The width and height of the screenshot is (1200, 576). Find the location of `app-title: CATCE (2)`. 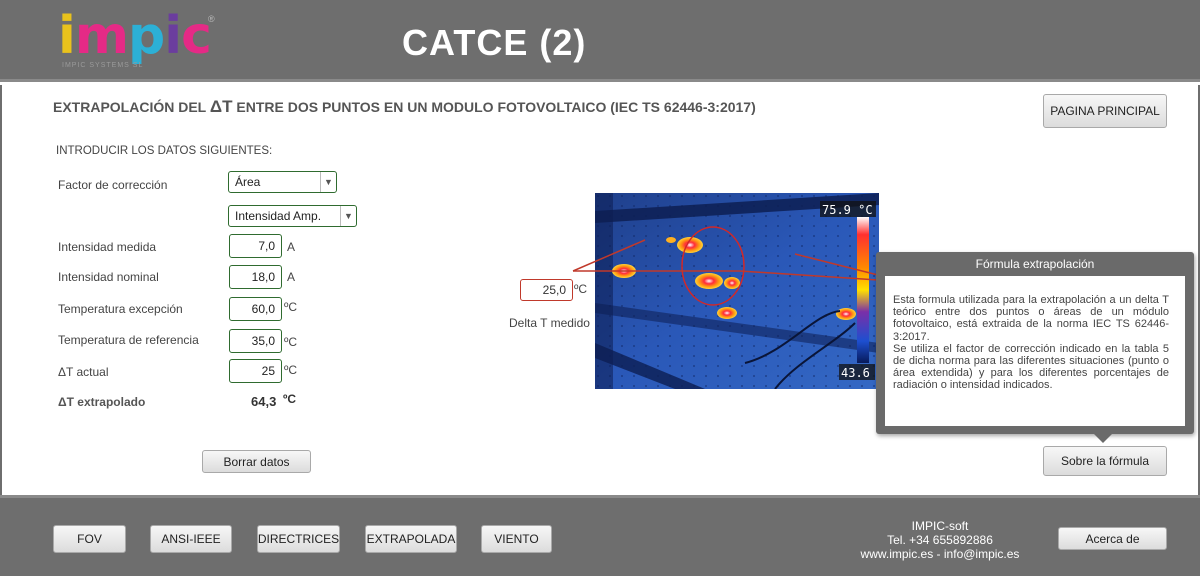

app-title: CATCE (2) is located at coordinates (494, 42).